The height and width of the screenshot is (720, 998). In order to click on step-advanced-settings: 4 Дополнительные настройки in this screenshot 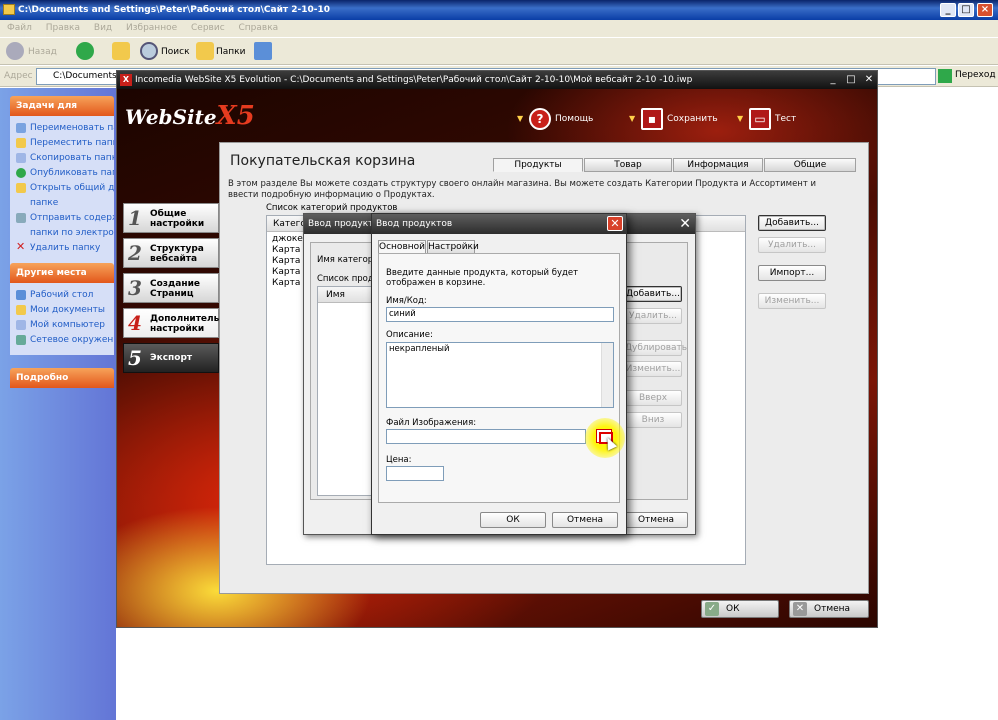, I will do `click(181, 323)`.